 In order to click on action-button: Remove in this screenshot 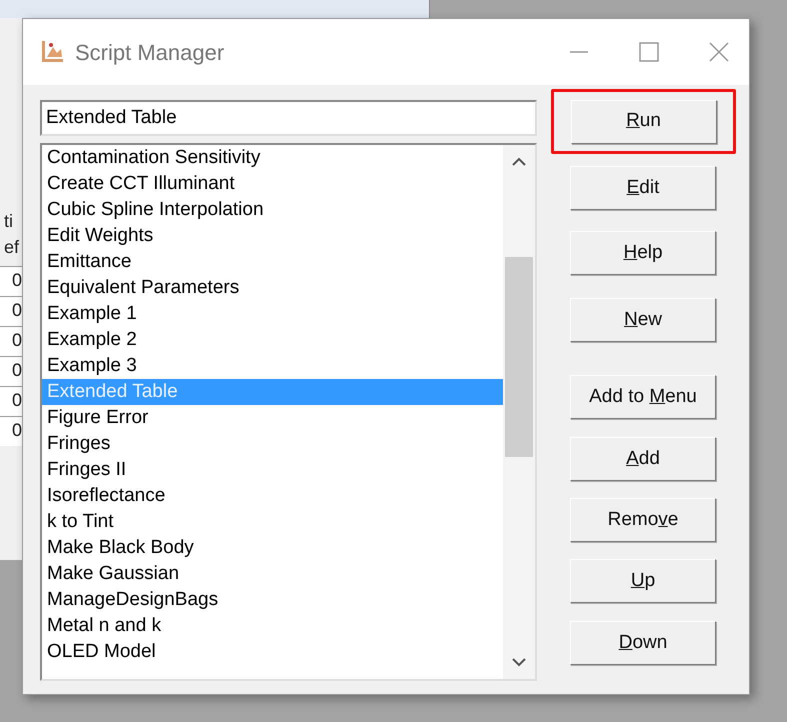, I will do `click(643, 520)`.